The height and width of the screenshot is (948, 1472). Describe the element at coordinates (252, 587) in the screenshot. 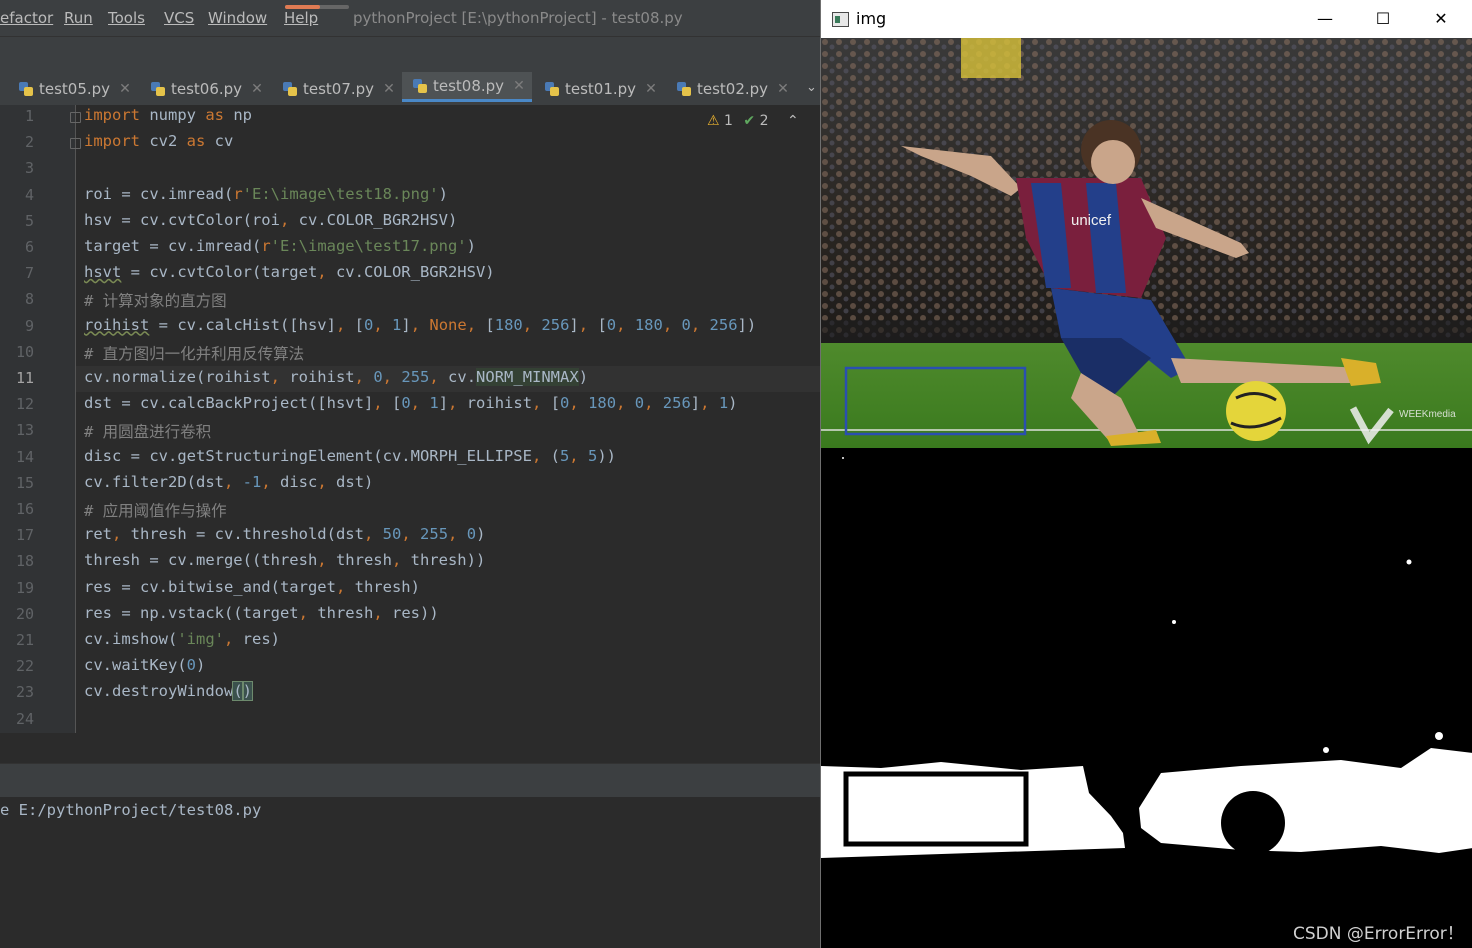

I see `code-line: res = cv.bitwise_and(target, thresh)` at that location.